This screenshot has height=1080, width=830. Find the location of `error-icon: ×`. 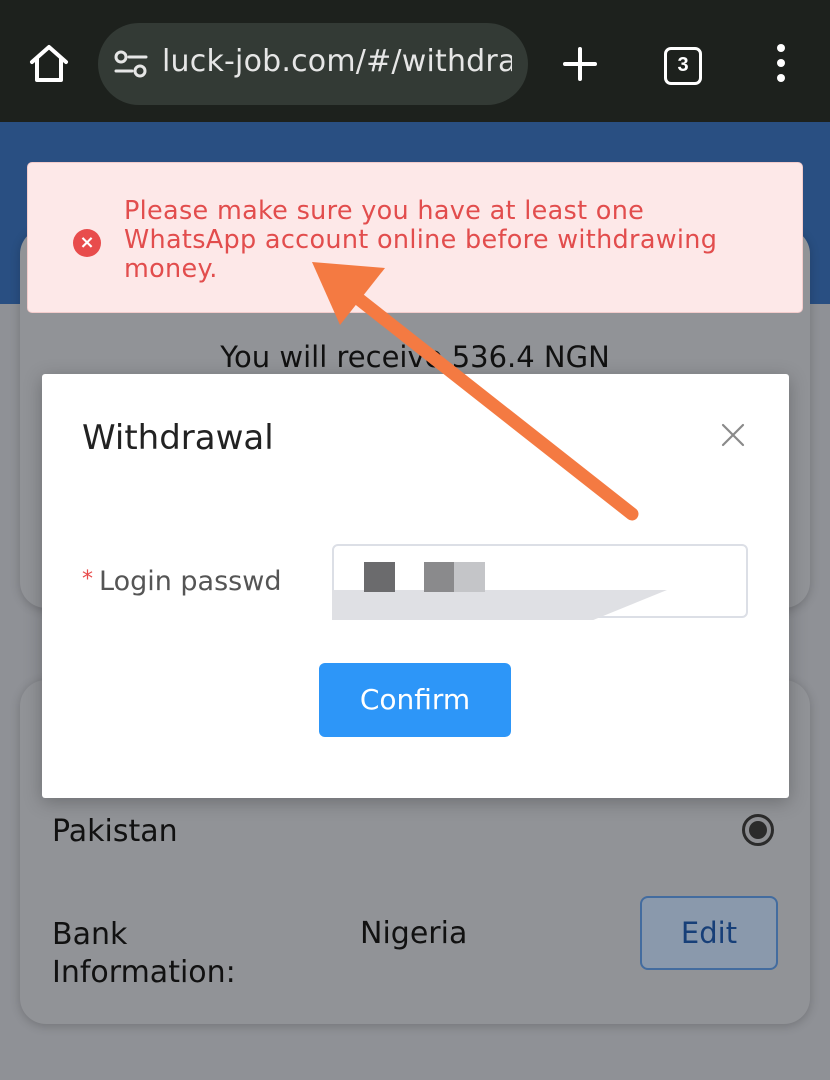

error-icon: × is located at coordinates (87, 243).